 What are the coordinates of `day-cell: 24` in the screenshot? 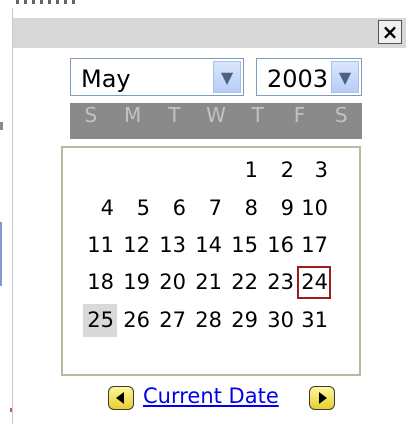 It's located at (314, 282).